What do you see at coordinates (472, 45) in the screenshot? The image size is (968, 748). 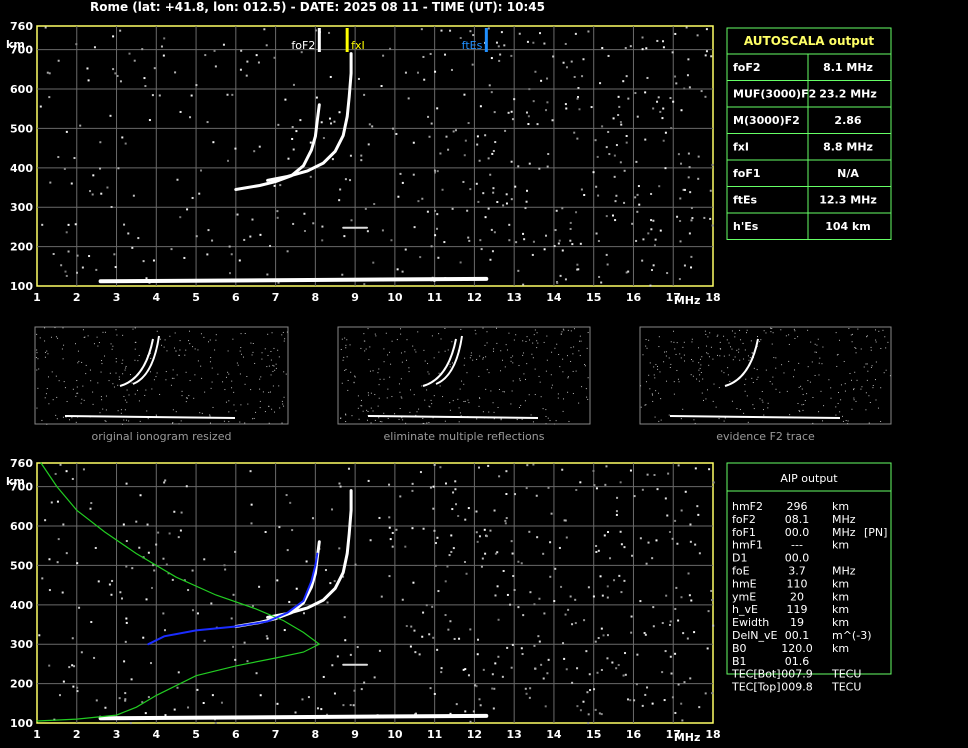 I see `marker-label-ftEs: ftEs` at bounding box center [472, 45].